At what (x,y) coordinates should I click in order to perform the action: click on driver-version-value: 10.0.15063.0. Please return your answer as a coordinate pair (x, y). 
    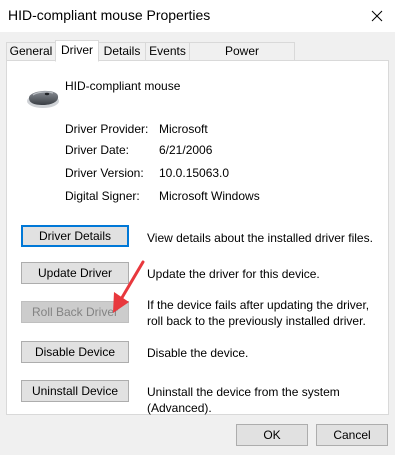
    Looking at the image, I should click on (194, 173).